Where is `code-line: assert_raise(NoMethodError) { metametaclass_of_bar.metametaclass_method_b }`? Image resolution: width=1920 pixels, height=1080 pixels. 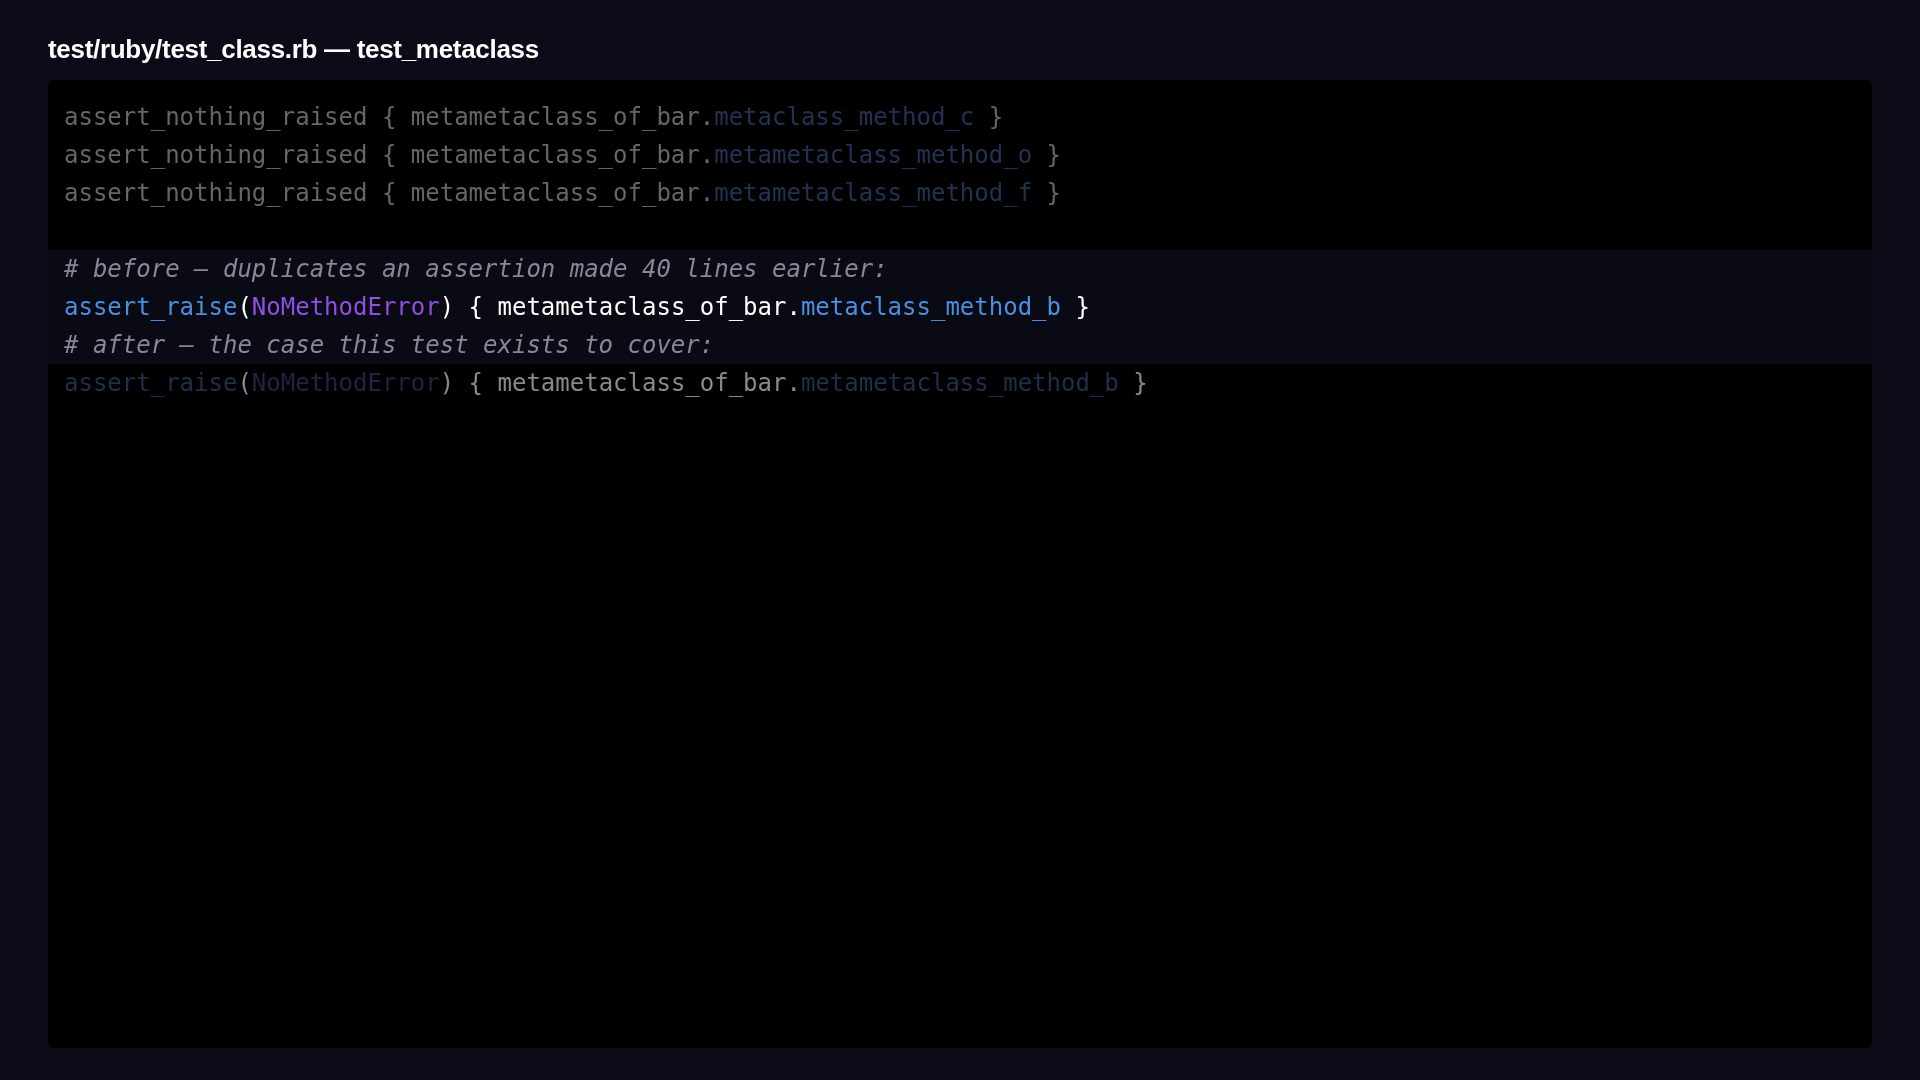
code-line: assert_raise(NoMethodError) { metametaclass_of_bar.metametaclass_method_b } is located at coordinates (606, 383).